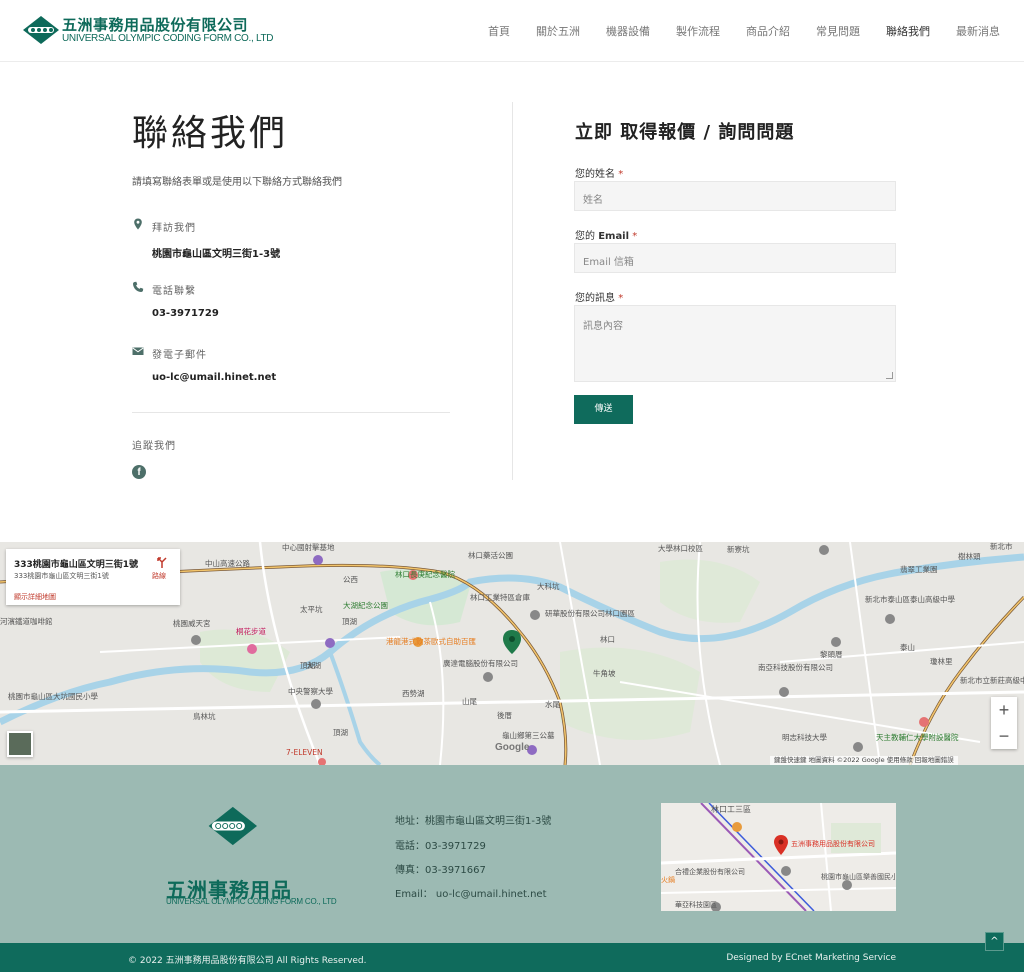 The height and width of the screenshot is (972, 1024). I want to click on map-label: 西勢湖, so click(413, 693).